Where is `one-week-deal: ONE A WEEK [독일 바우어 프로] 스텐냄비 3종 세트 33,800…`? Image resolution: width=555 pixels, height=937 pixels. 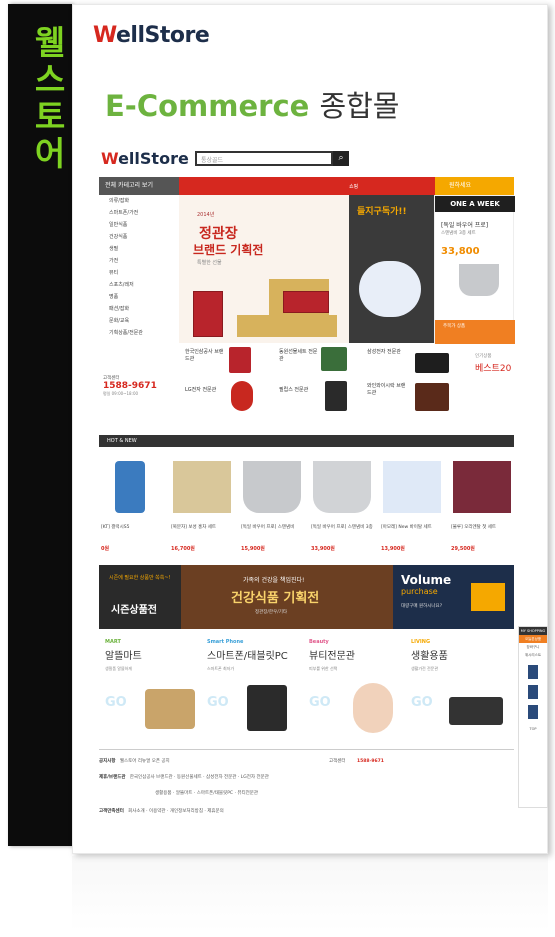
one-week-deal: ONE A WEEK [독일 바우어 프로] 스텐냄비 3종 세트 33,800… is located at coordinates (474, 269).